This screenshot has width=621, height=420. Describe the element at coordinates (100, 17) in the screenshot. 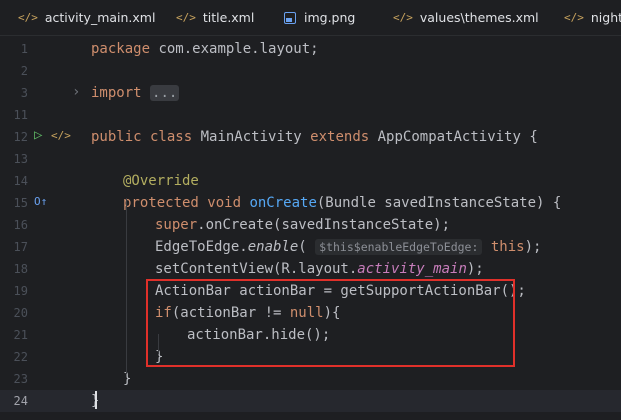

I see `tab-label: activity_main.xml` at that location.